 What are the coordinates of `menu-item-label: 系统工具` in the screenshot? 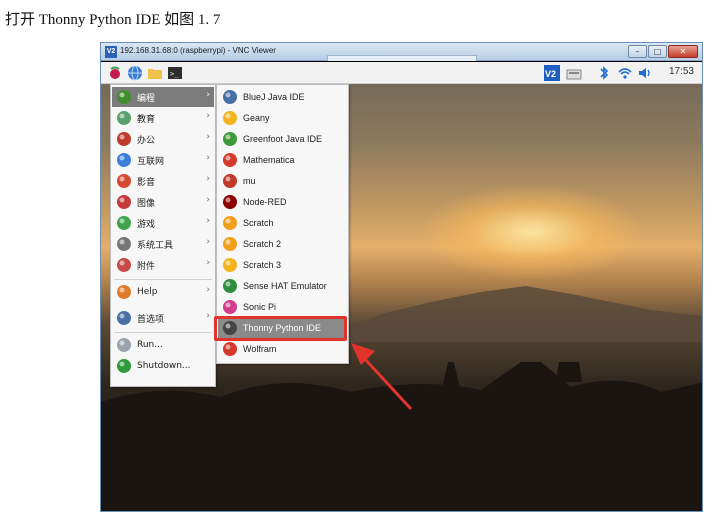 It's located at (155, 245).